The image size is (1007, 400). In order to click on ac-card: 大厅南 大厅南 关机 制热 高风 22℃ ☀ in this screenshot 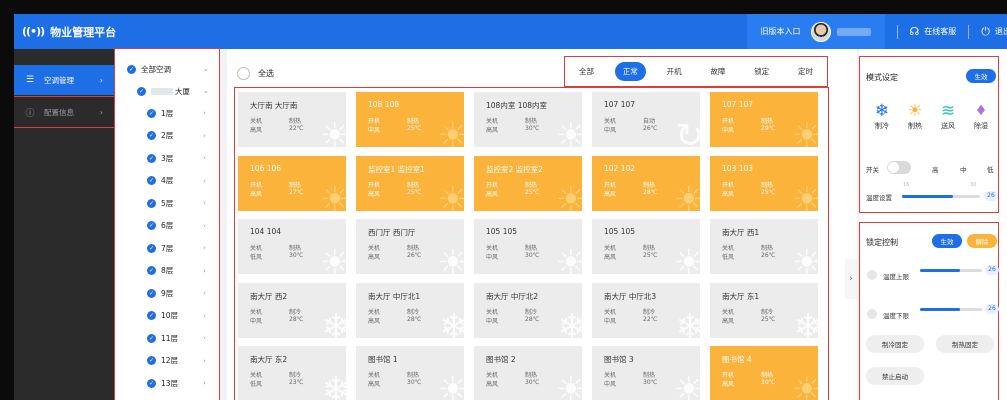, I will do `click(292, 119)`.